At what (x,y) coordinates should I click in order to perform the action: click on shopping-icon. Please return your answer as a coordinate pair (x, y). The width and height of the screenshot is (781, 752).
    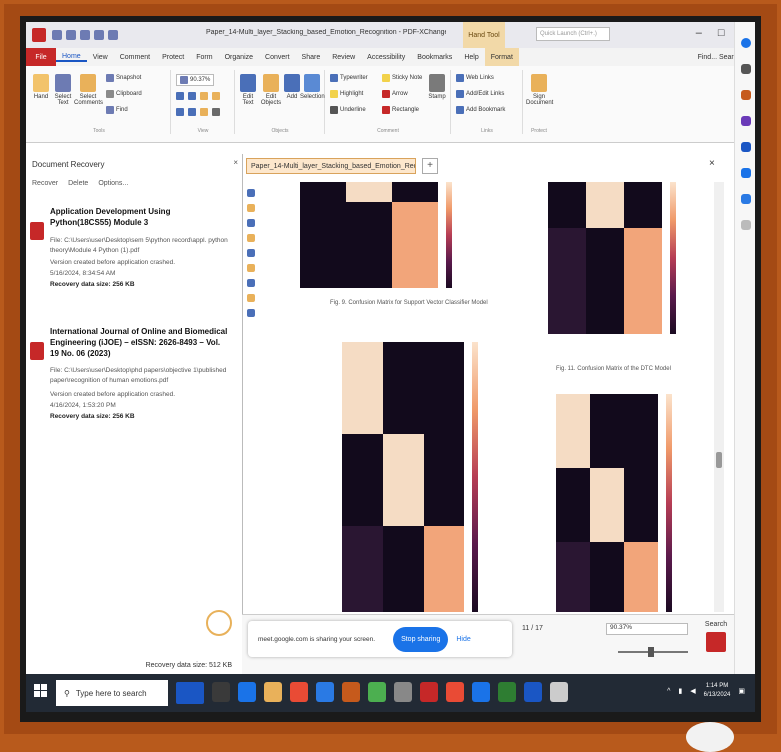
    Looking at the image, I should click on (745, 95).